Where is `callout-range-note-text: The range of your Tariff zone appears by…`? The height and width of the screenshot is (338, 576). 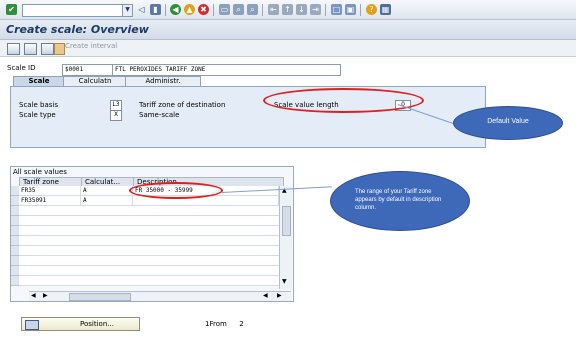 callout-range-note-text: The range of your Tariff zone appears by… is located at coordinates (398, 200).